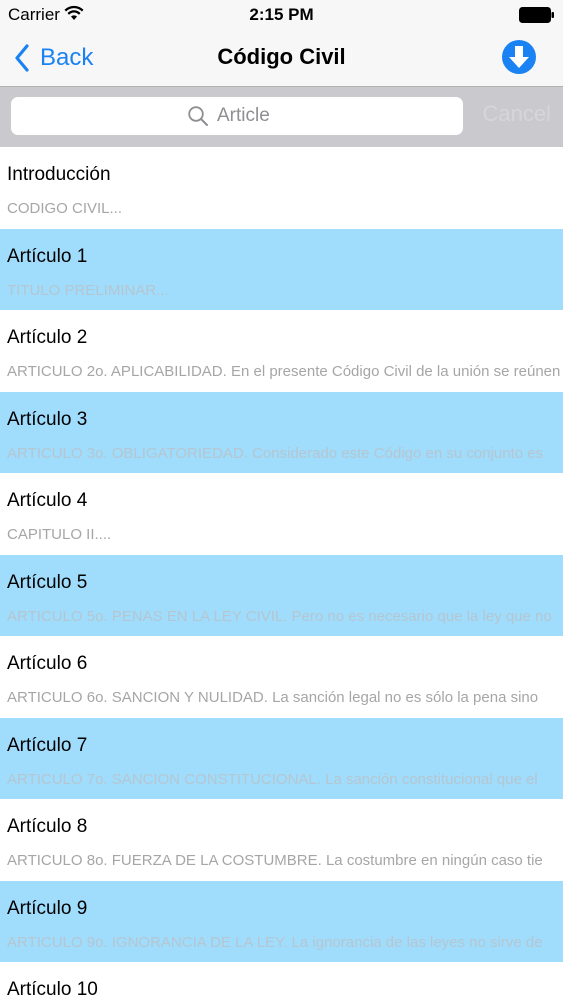 Image resolution: width=563 pixels, height=1000 pixels. I want to click on download-icon, so click(519, 57).